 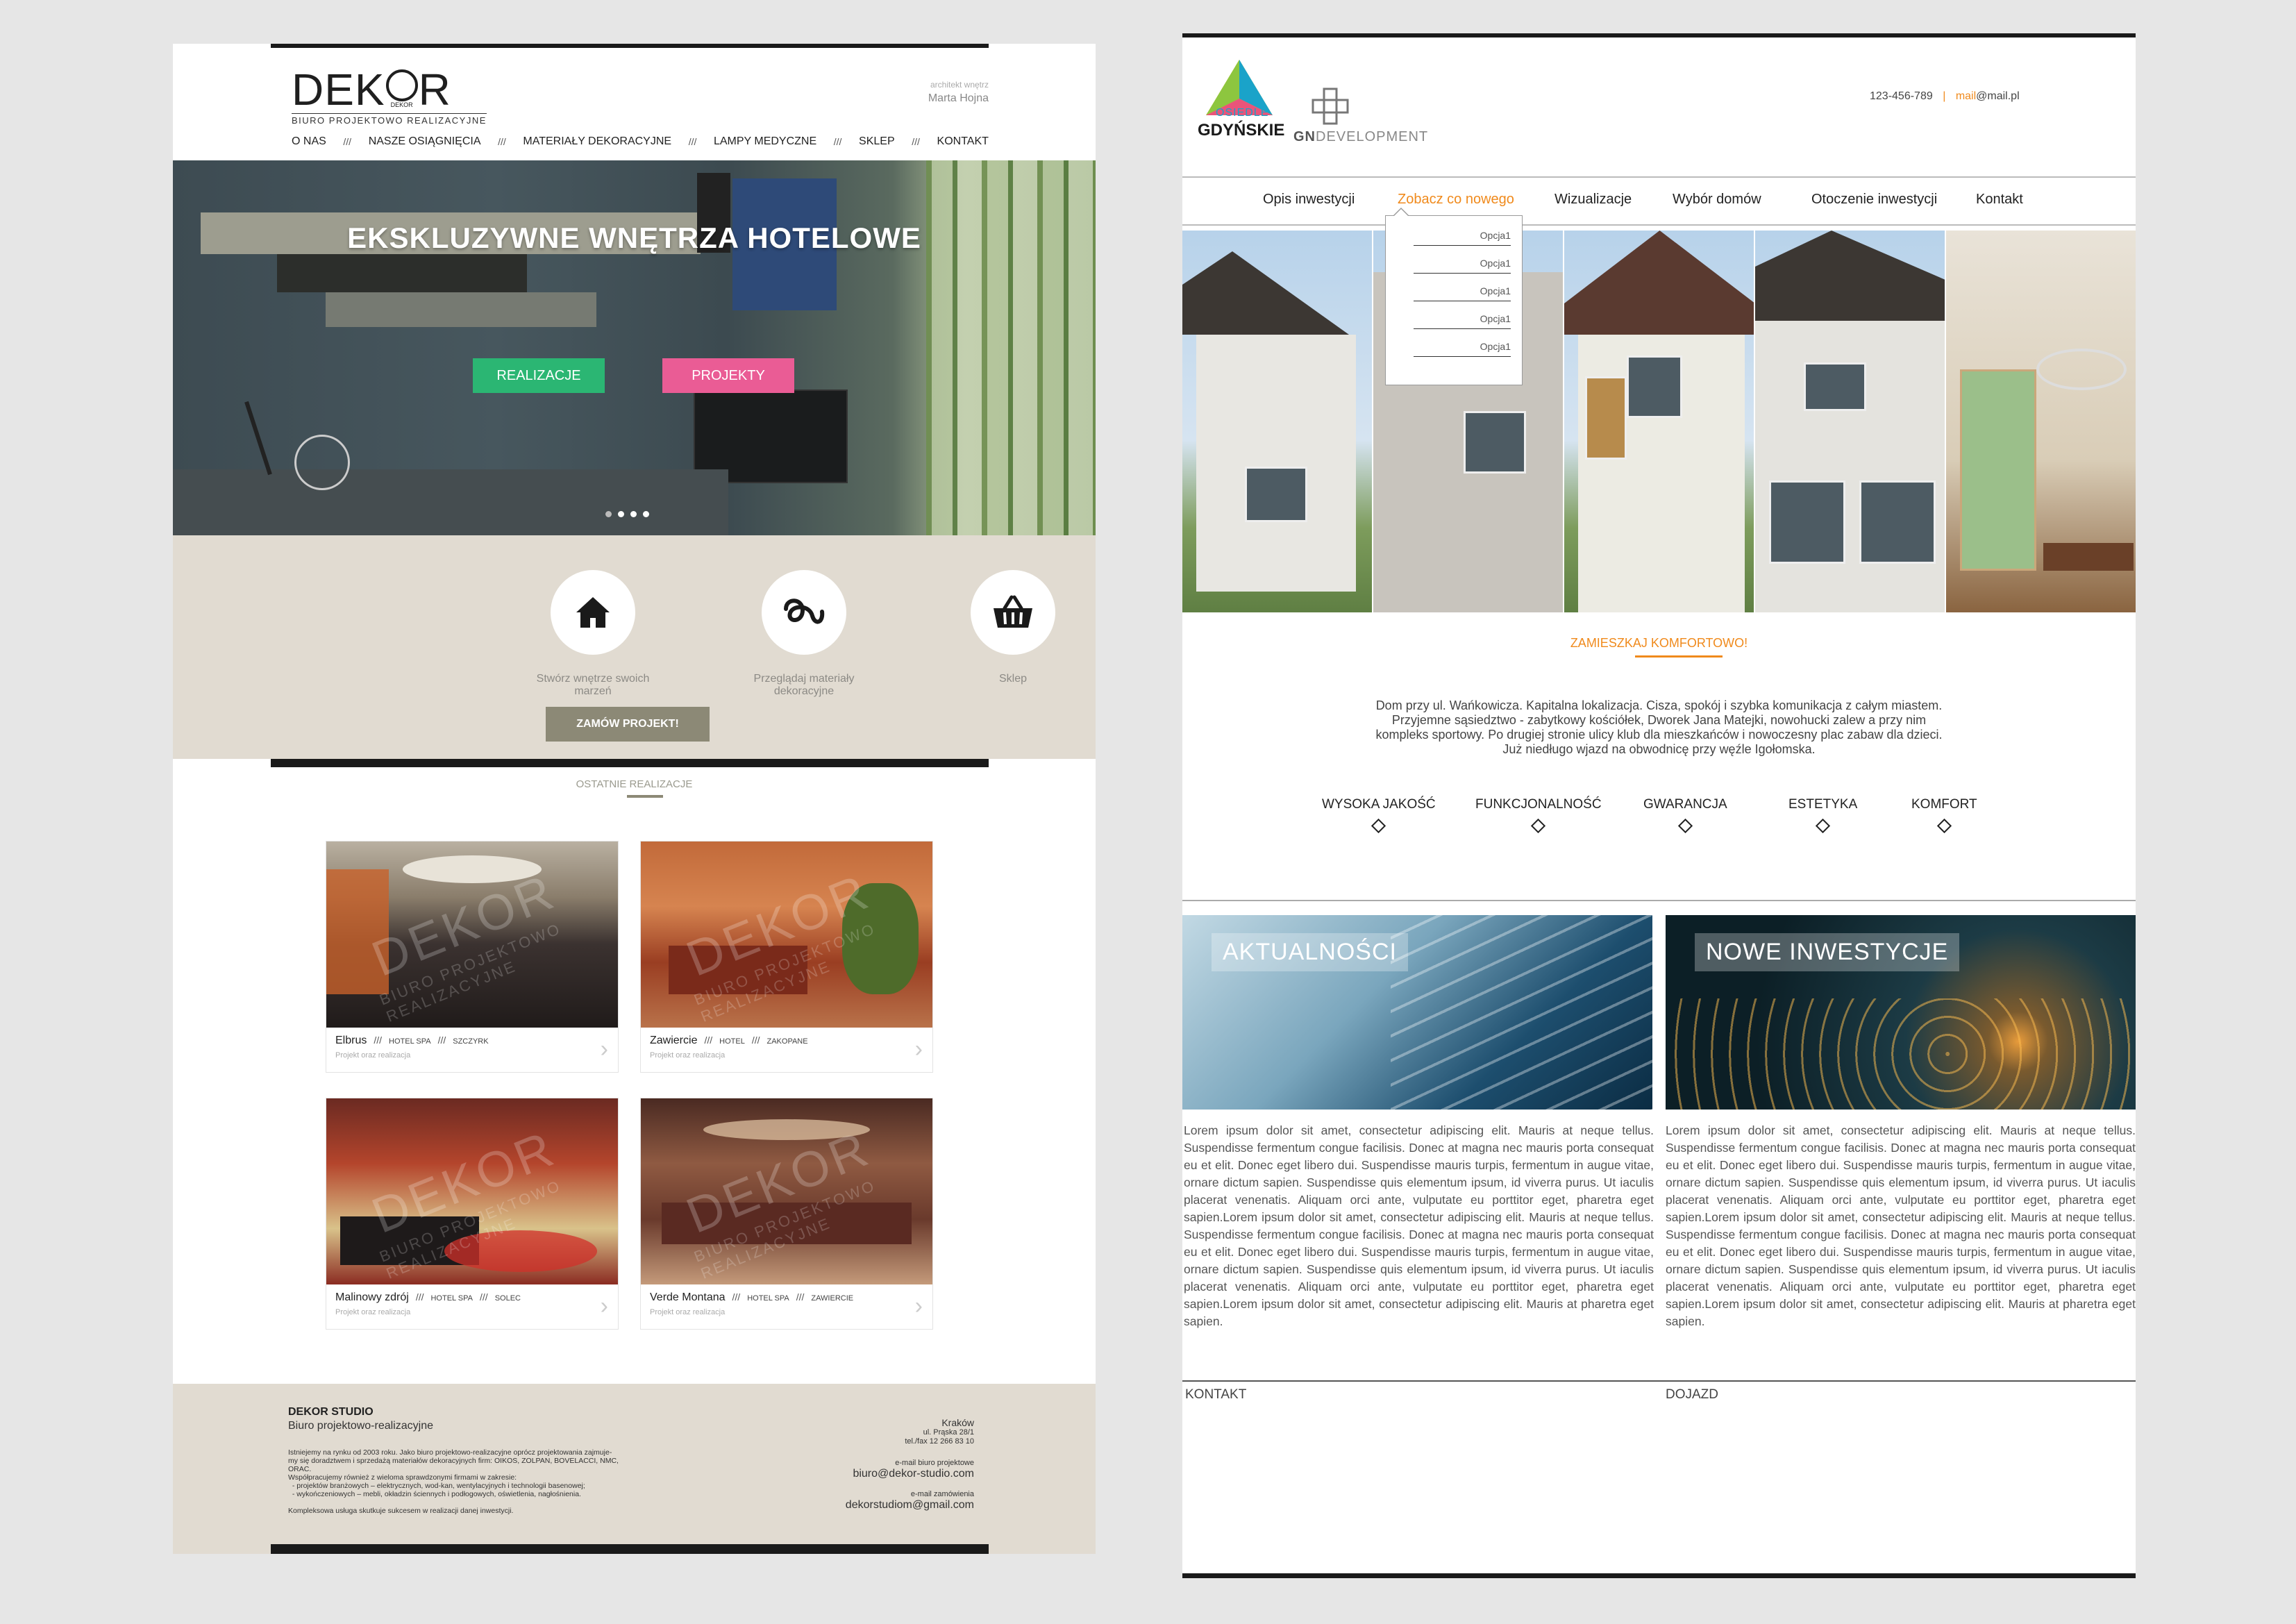 What do you see at coordinates (939, 1441) in the screenshot?
I see `footer-phone: tel./fax 12 266 83 10` at bounding box center [939, 1441].